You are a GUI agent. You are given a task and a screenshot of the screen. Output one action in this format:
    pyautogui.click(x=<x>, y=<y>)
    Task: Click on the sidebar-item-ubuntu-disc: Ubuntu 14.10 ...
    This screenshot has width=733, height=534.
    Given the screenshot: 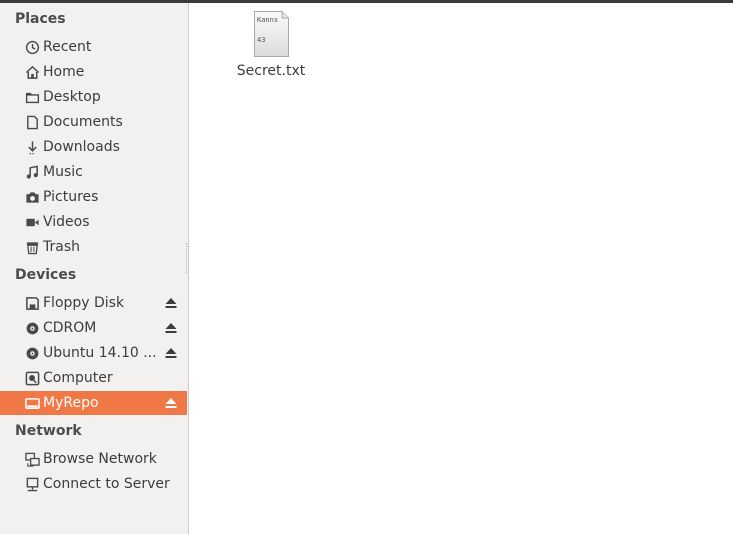 What is the action you would take?
    pyautogui.click(x=93, y=353)
    